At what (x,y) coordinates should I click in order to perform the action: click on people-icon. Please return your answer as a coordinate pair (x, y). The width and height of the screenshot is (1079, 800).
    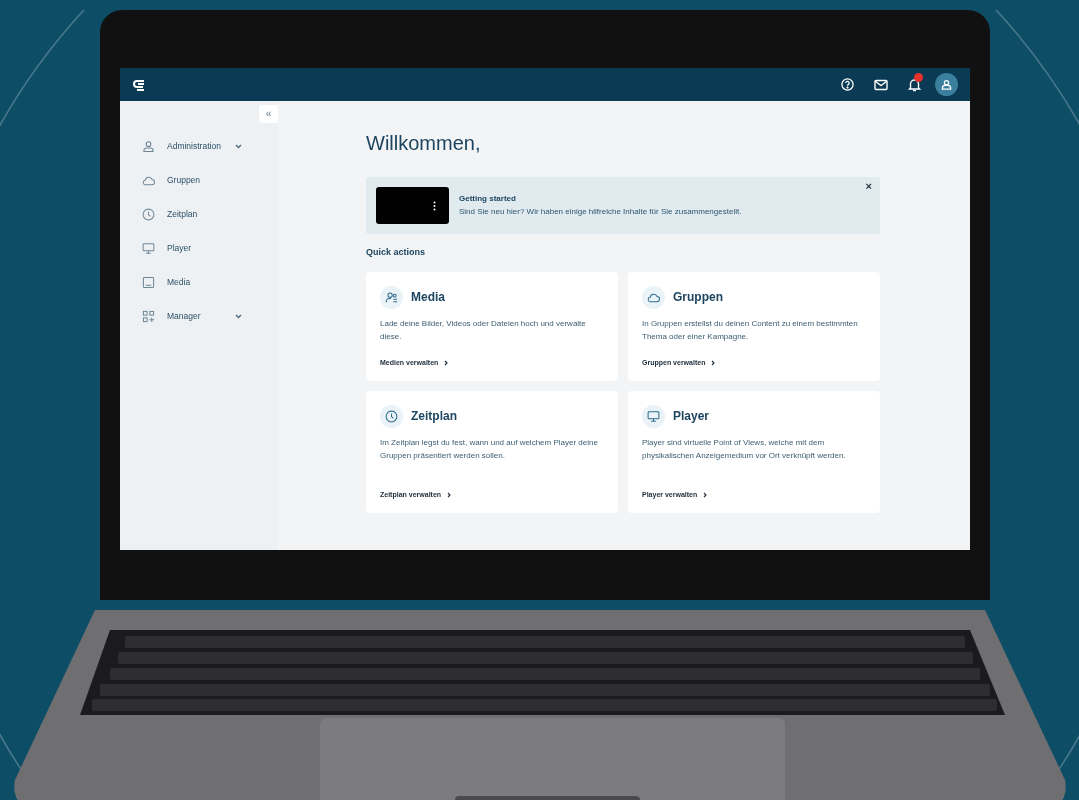
    Looking at the image, I should click on (391, 297).